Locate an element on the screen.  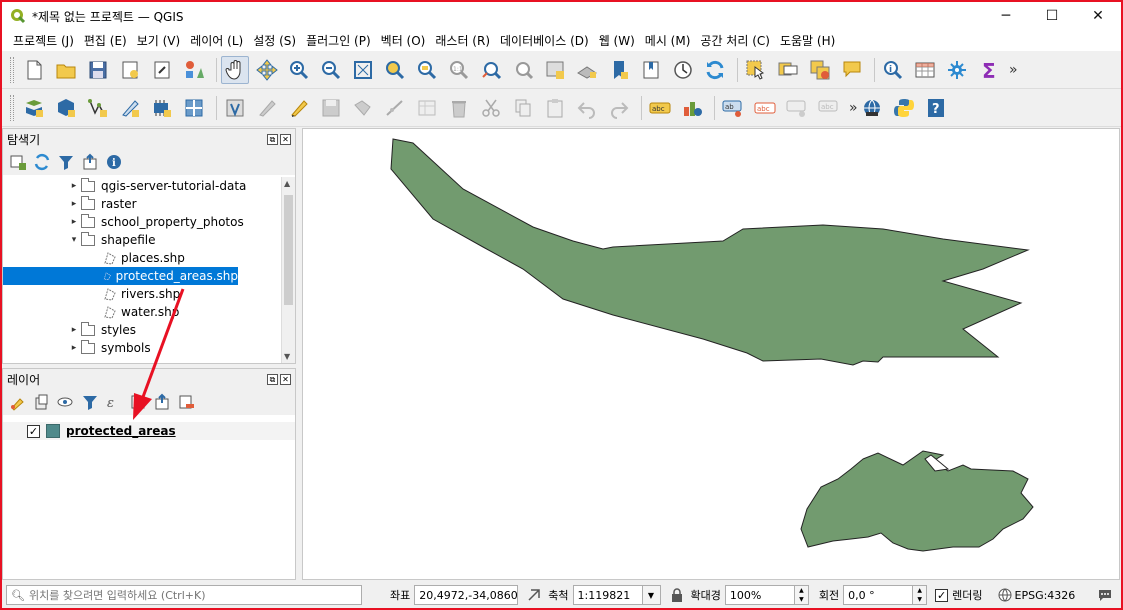
new-map-view-icon is located at coordinates (555, 70).